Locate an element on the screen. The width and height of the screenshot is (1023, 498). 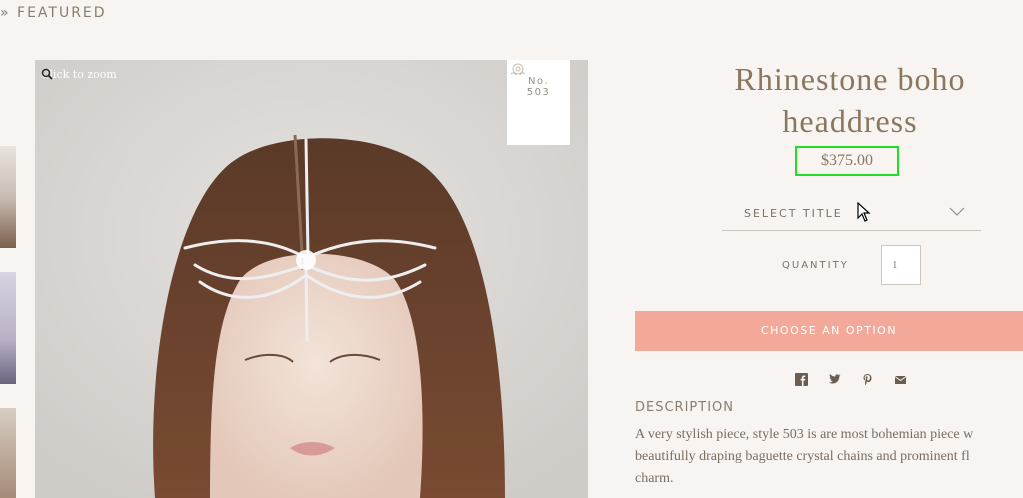
title-select-label: SELECT TITLE is located at coordinates (793, 213).